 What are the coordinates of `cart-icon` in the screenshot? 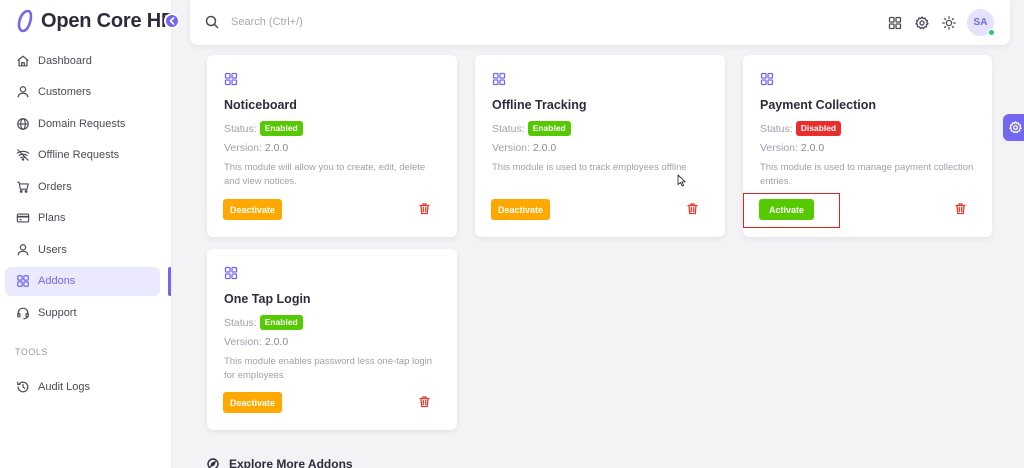 It's located at (23, 187).